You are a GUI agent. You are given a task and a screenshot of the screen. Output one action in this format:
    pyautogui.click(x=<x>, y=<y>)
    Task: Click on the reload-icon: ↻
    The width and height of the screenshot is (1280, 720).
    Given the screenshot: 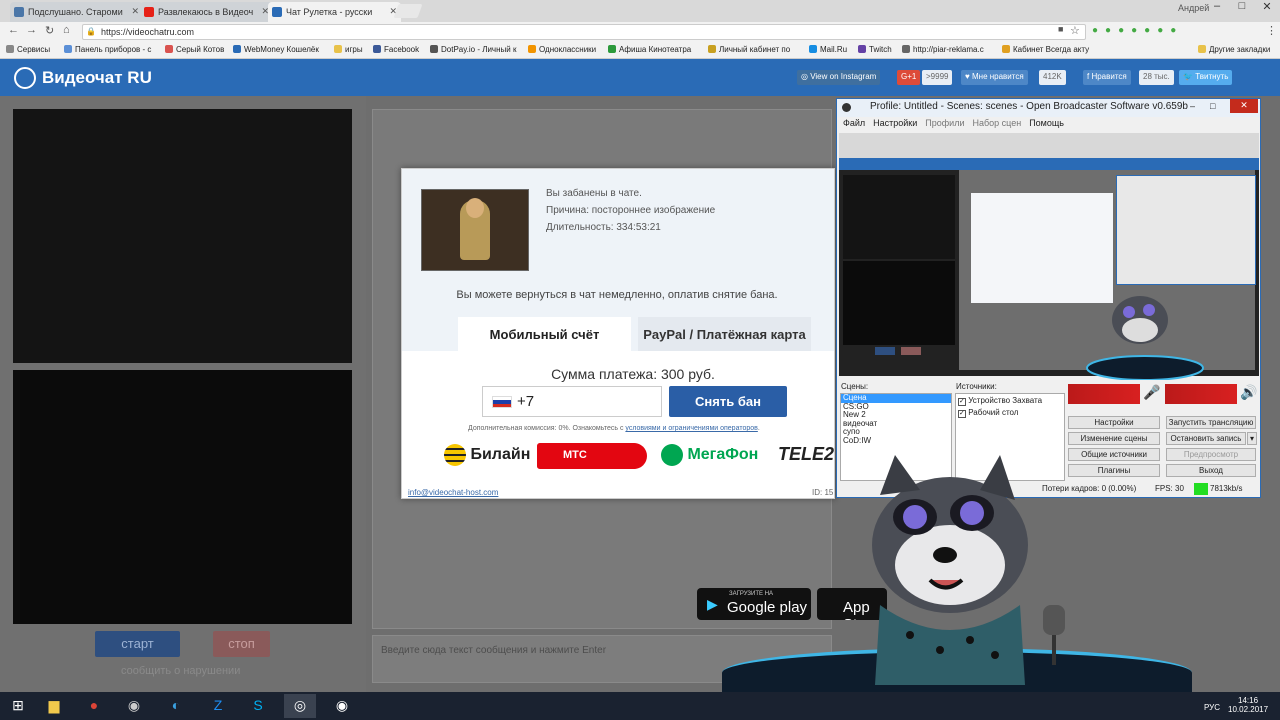 What is the action you would take?
    pyautogui.click(x=49, y=30)
    